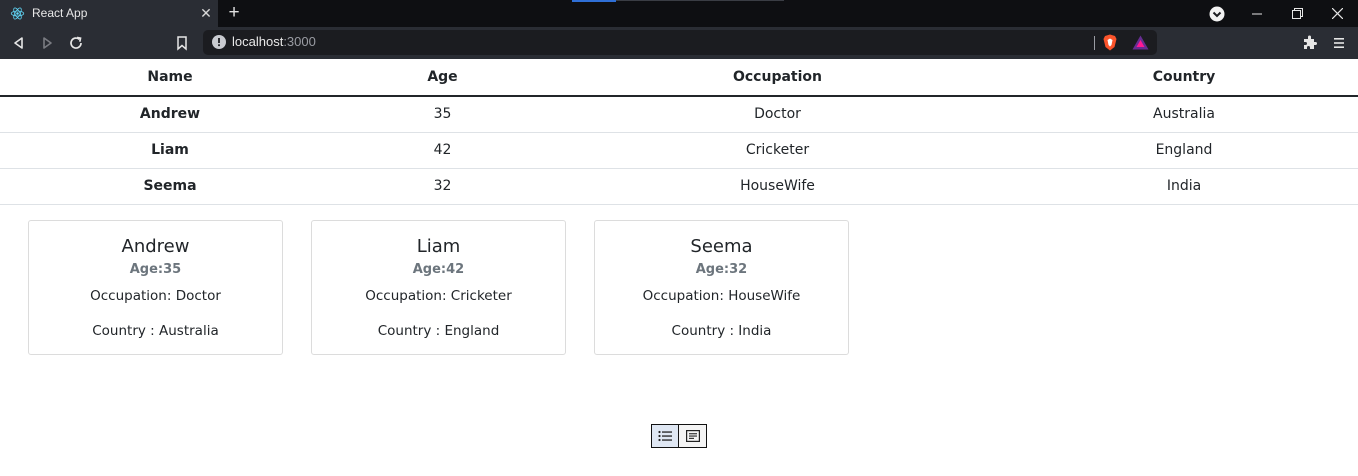  What do you see at coordinates (442, 78) in the screenshot?
I see `column-header-age: Age` at bounding box center [442, 78].